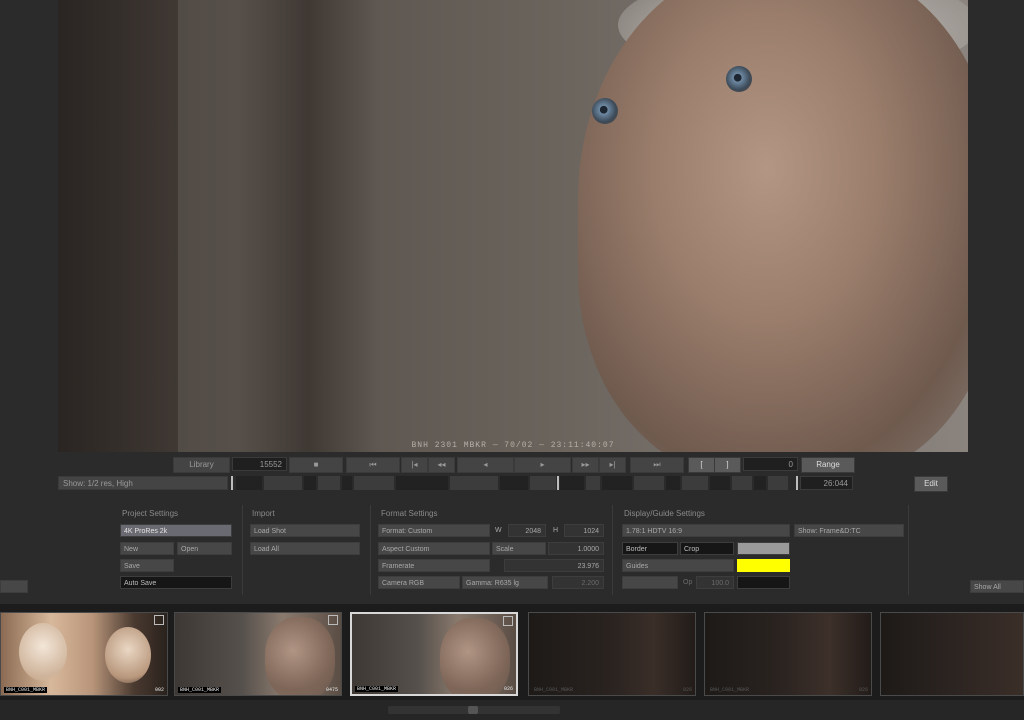 This screenshot has width=1024, height=720. I want to click on loop-left-button: [, so click(701, 465).